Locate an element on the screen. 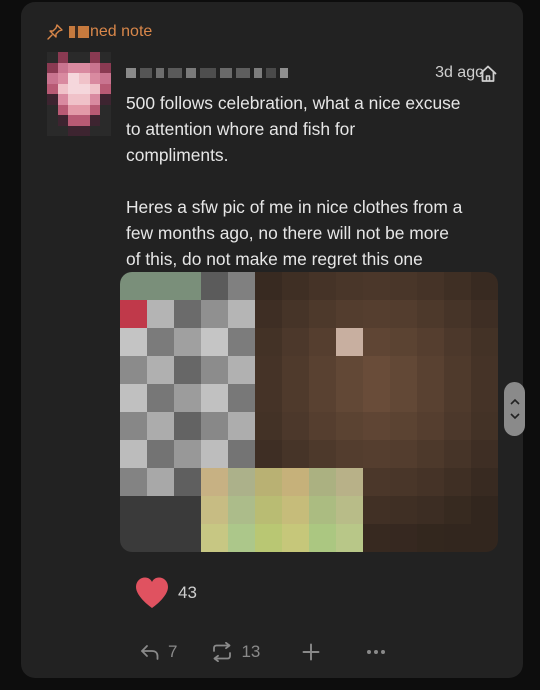  chevron-up-icon is located at coordinates (514, 401).